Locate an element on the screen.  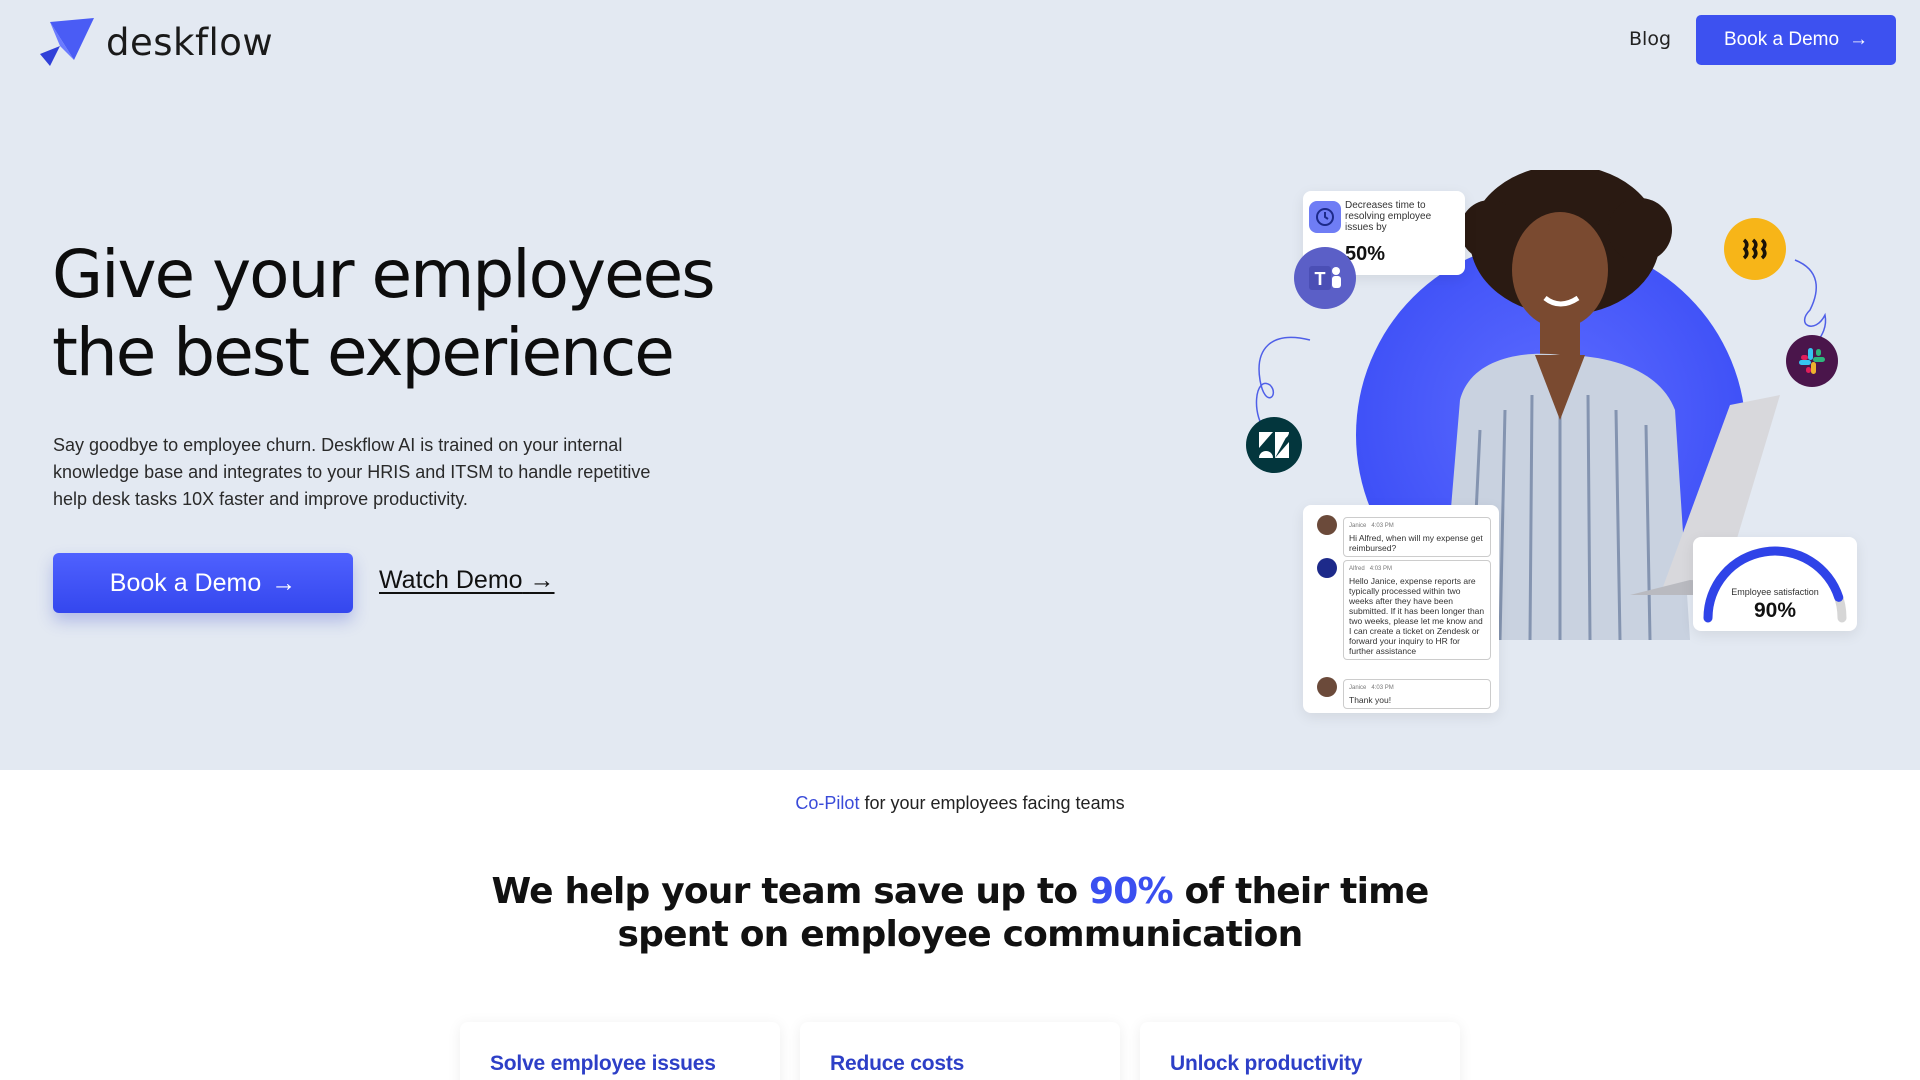
zendesk-icon is located at coordinates (1274, 445).